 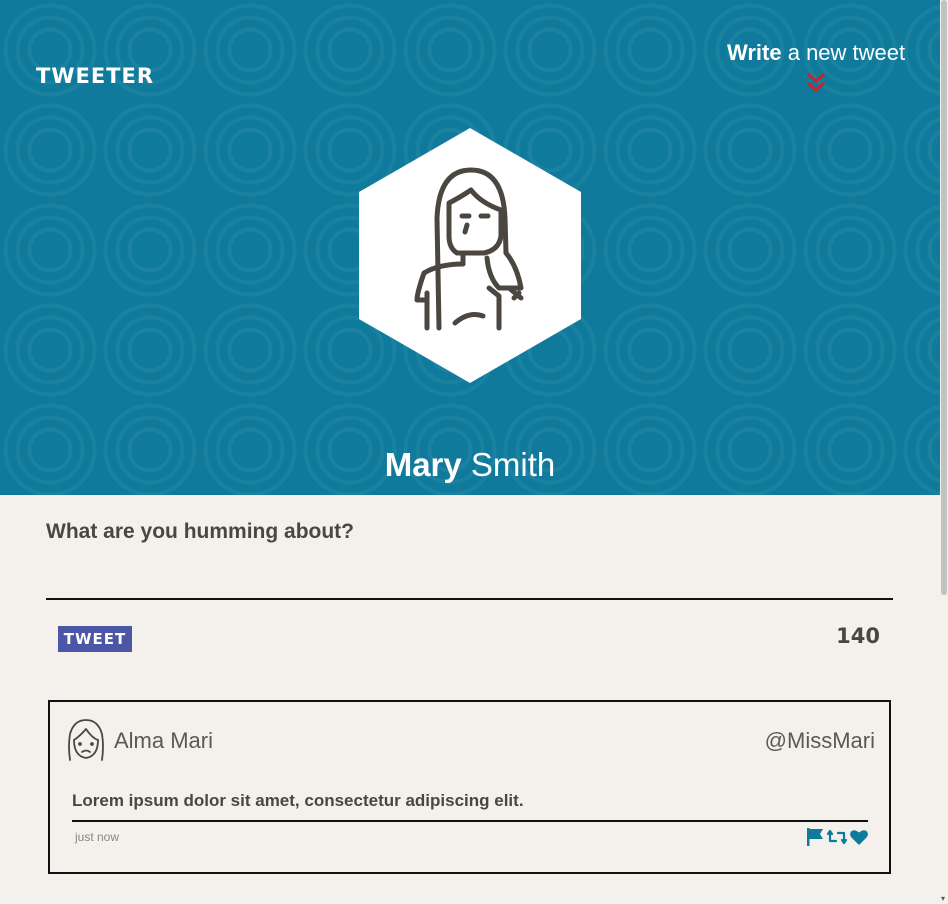 I want to click on retweet-icon, so click(x=837, y=837).